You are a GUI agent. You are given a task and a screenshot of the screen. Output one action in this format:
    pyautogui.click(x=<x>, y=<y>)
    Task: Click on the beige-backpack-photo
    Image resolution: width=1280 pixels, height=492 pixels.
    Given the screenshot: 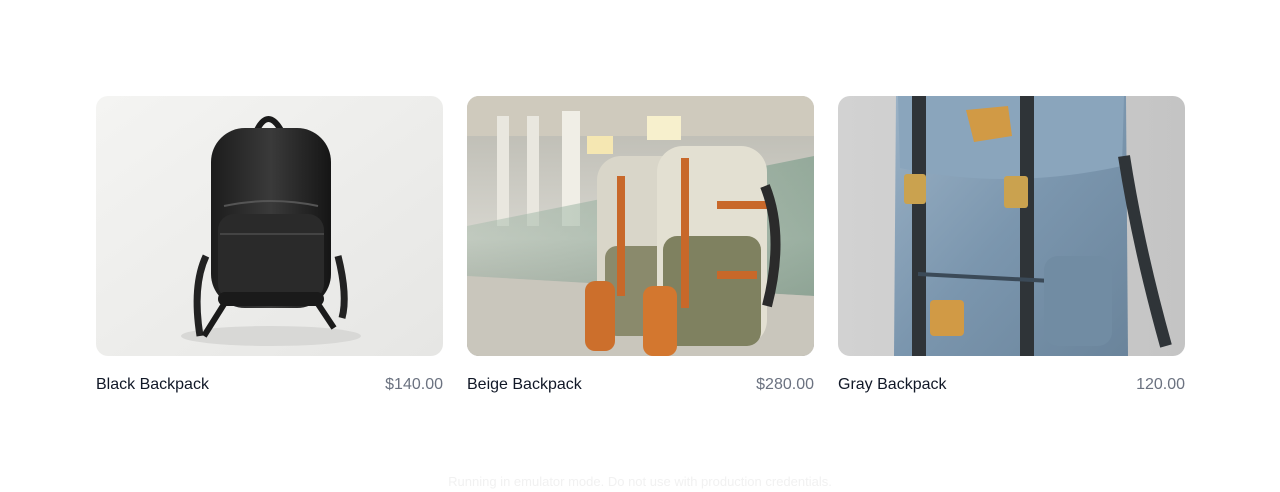 What is the action you would take?
    pyautogui.click(x=640, y=226)
    